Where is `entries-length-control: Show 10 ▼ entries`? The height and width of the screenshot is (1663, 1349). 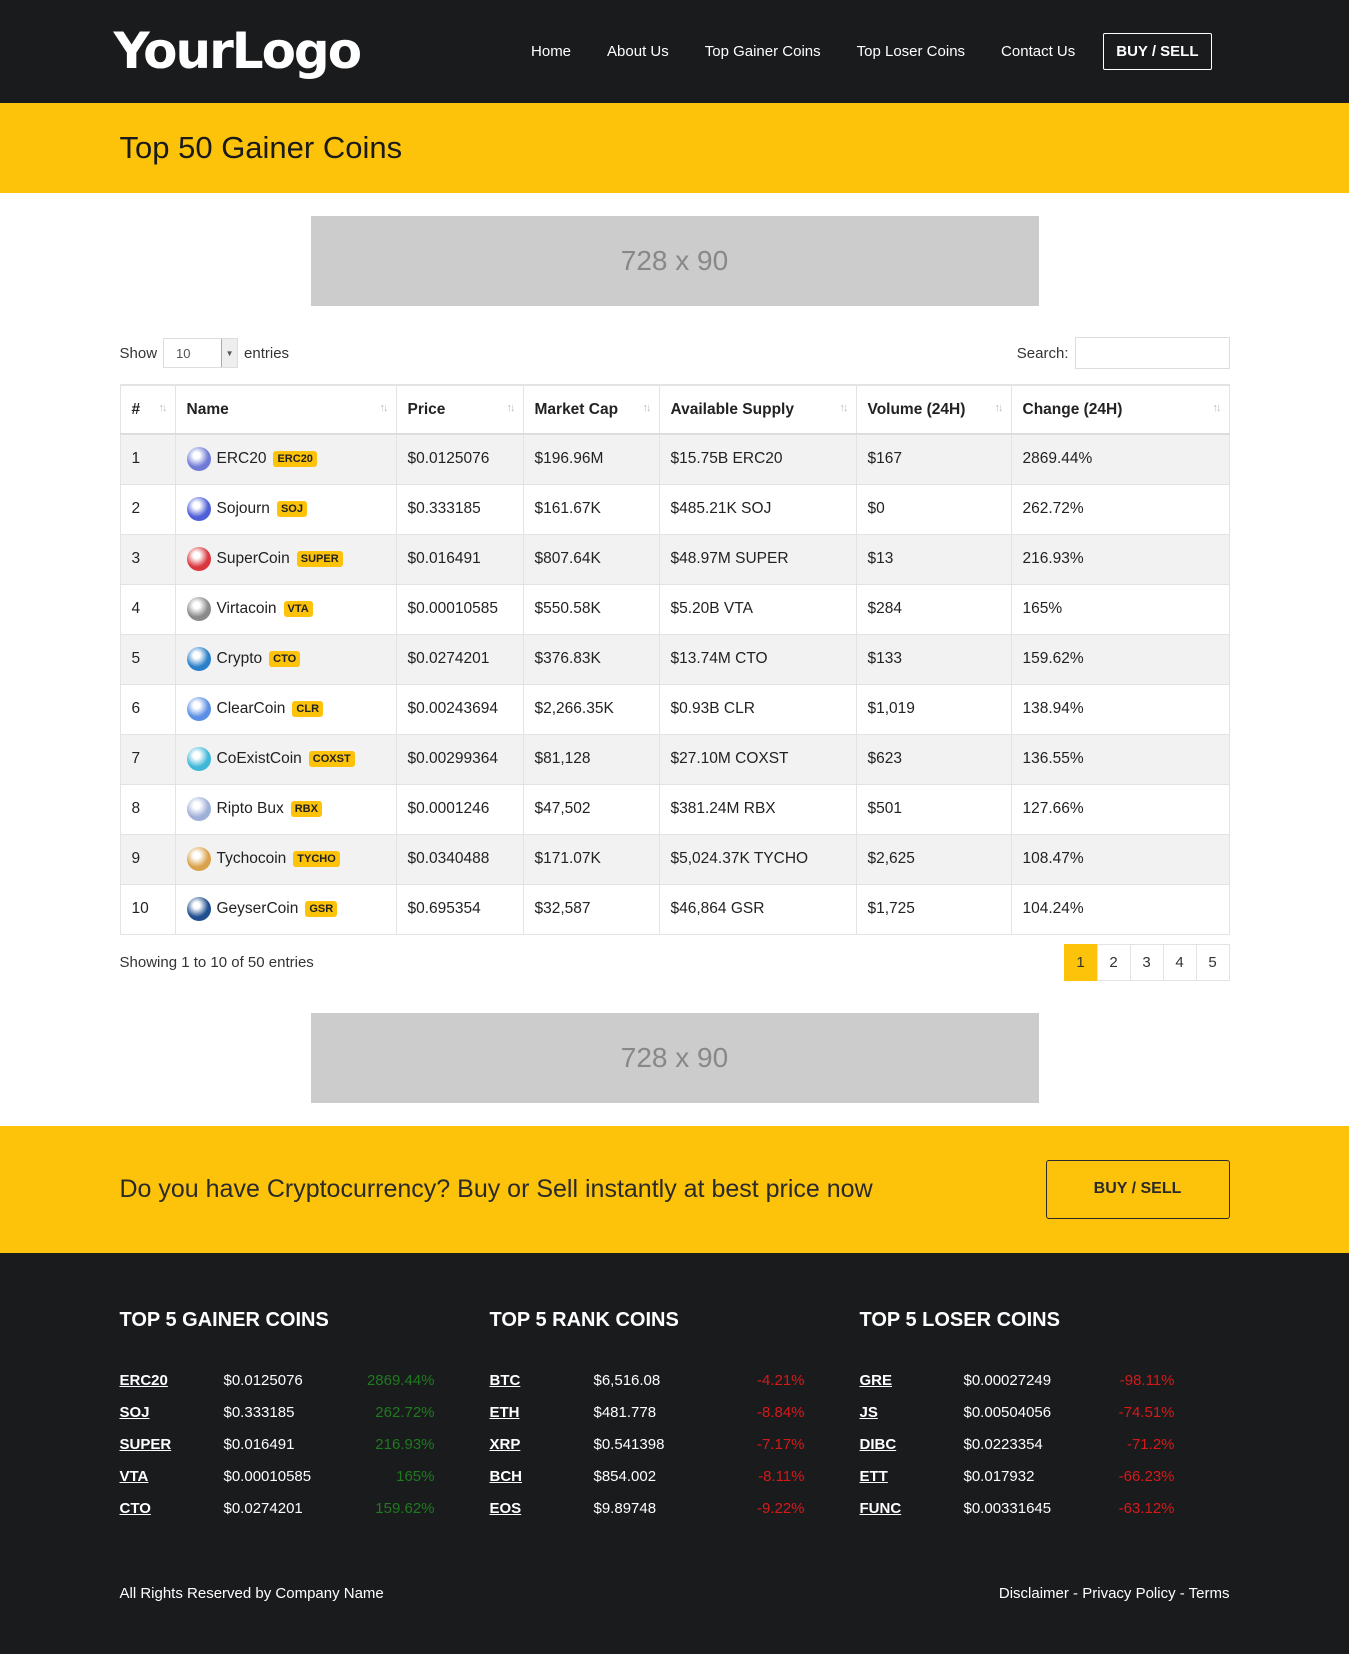
entries-length-control: Show 10 ▼ entries is located at coordinates (204, 353).